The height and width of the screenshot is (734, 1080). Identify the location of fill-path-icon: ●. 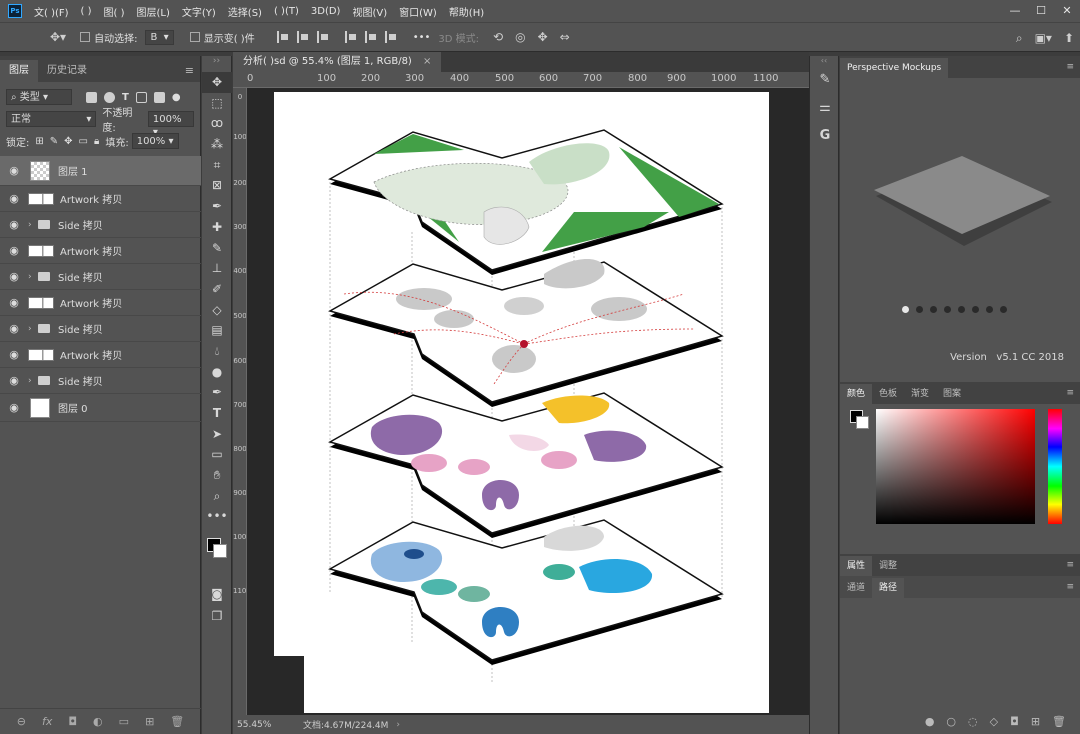
(930, 721).